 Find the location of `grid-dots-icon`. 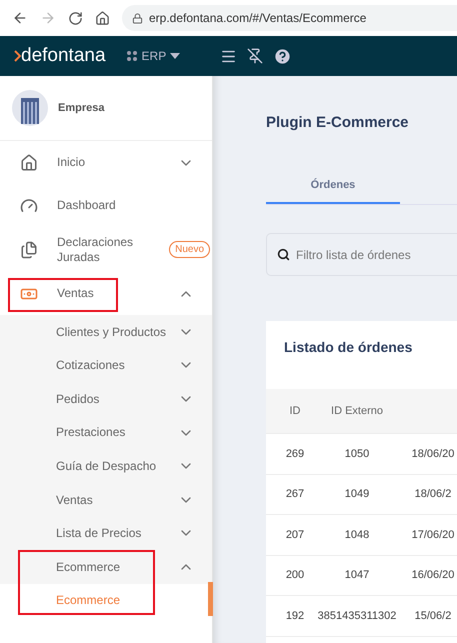

grid-dots-icon is located at coordinates (132, 56).